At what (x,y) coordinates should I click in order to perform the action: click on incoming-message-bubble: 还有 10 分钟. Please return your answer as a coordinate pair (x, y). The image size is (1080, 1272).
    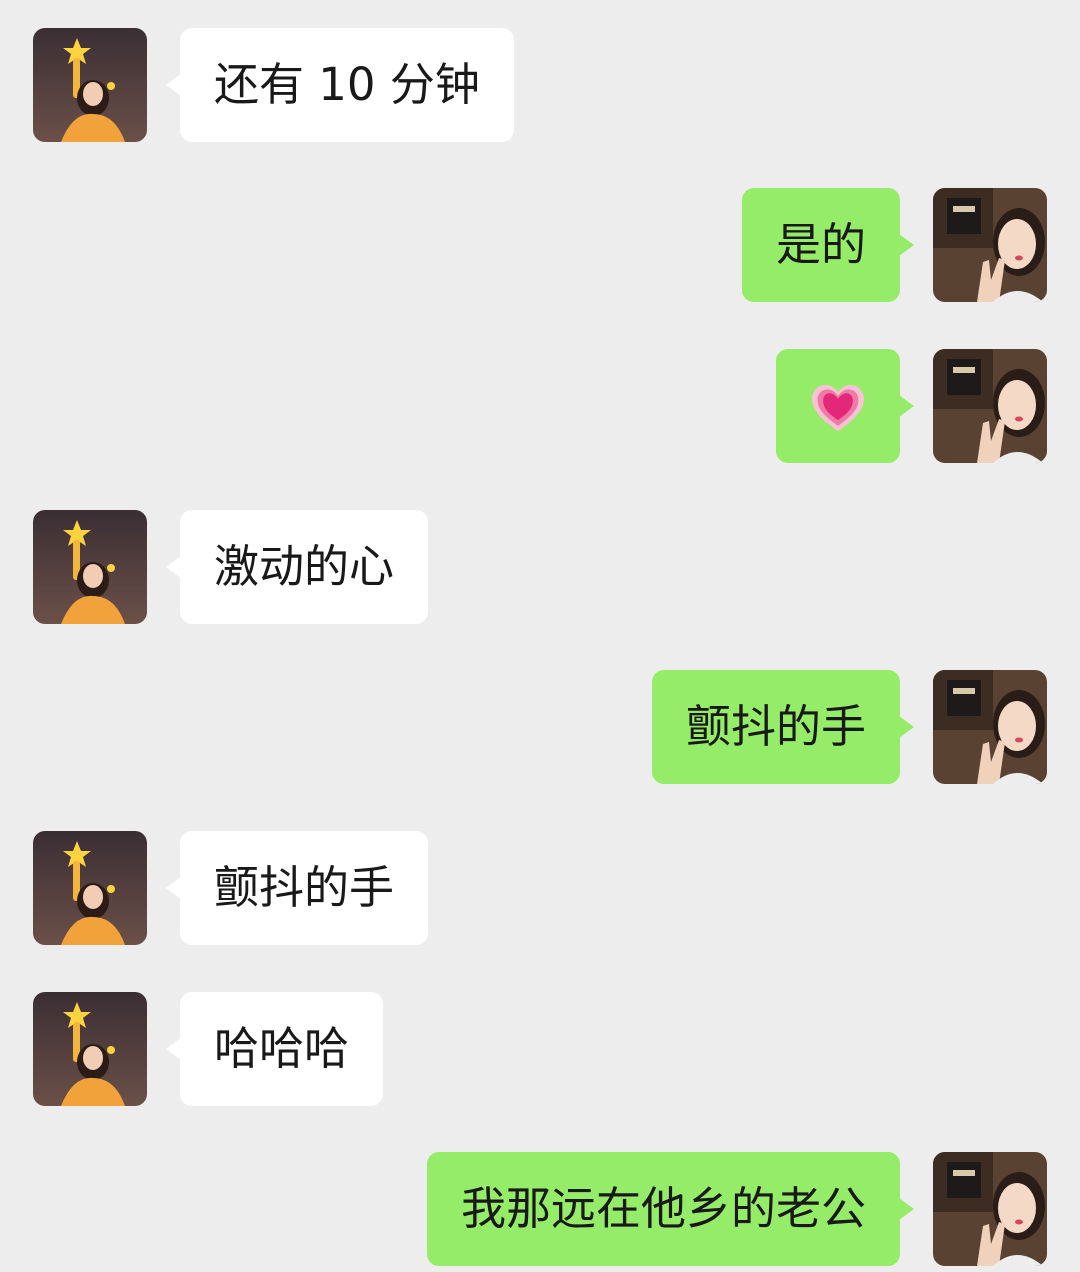
    Looking at the image, I should click on (340, 85).